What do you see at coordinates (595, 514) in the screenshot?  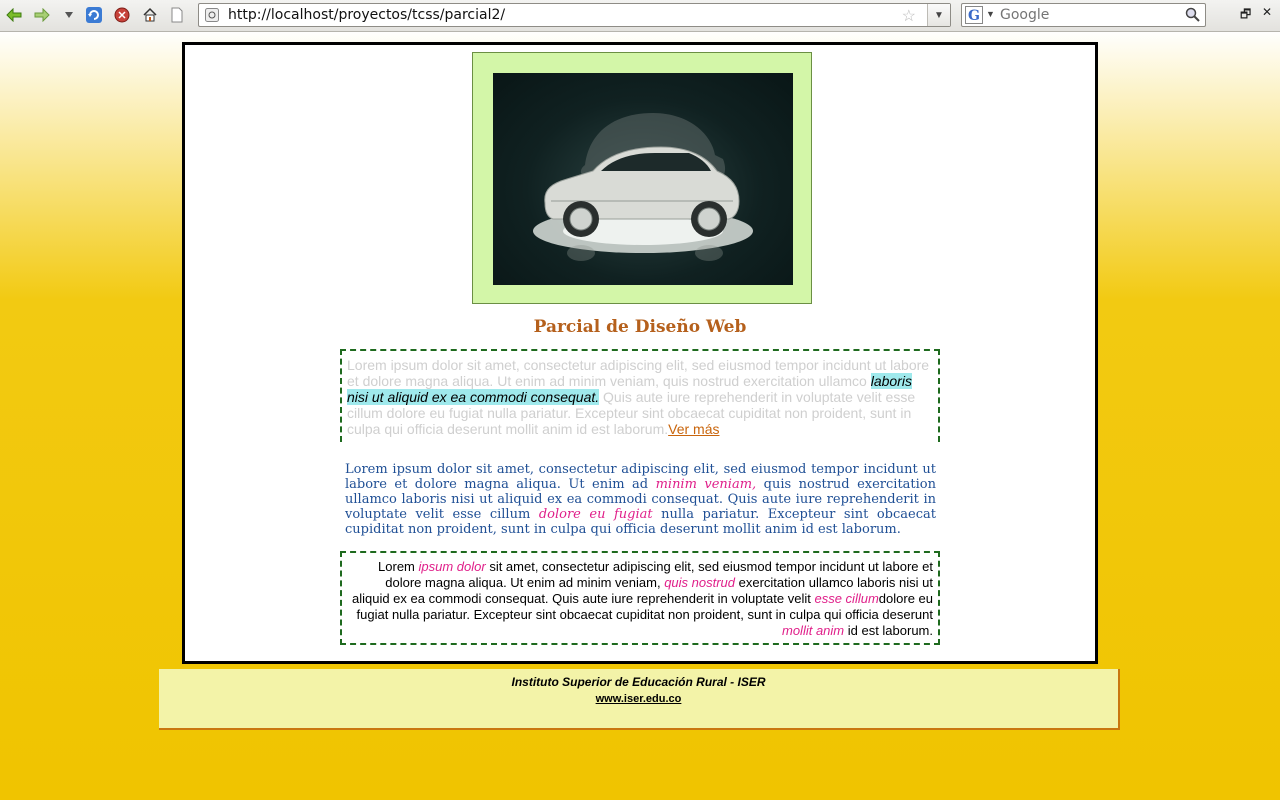 I see `para2-emphasis-2: dolore eu fugiat` at bounding box center [595, 514].